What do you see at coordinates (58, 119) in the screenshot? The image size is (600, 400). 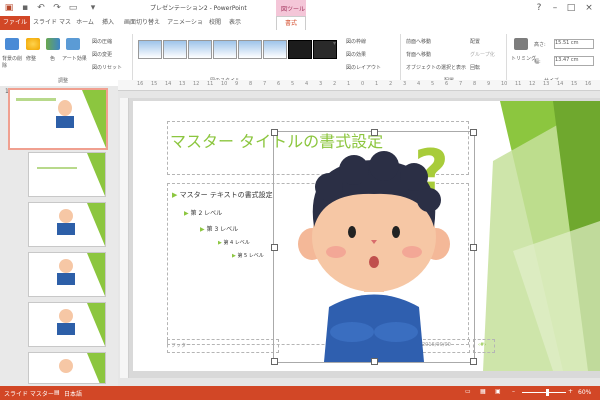 I see `master-thumbnail` at bounding box center [58, 119].